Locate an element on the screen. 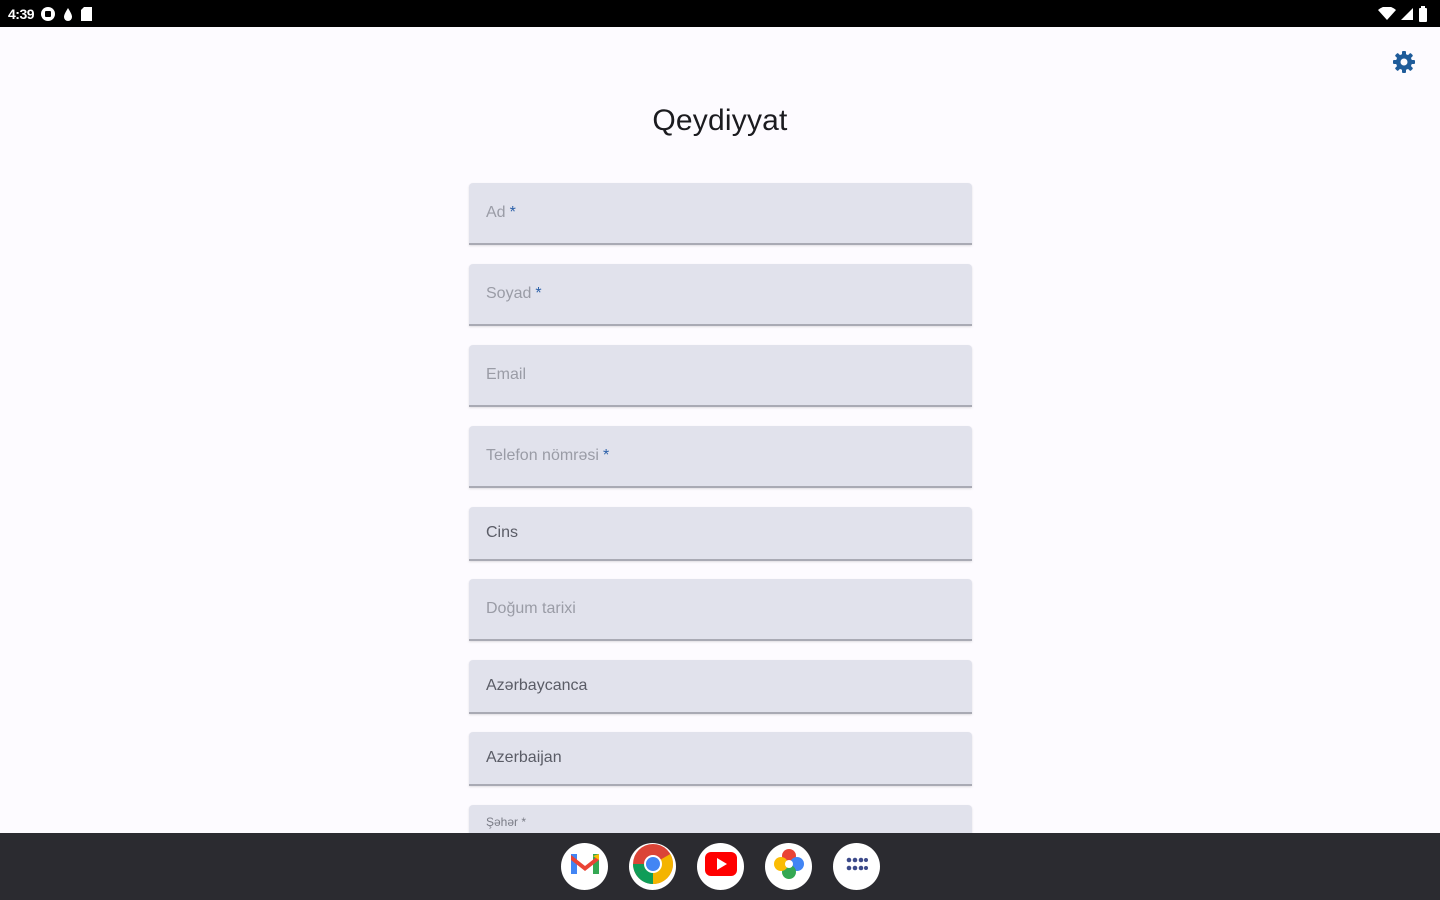  photos-icon is located at coordinates (789, 866).